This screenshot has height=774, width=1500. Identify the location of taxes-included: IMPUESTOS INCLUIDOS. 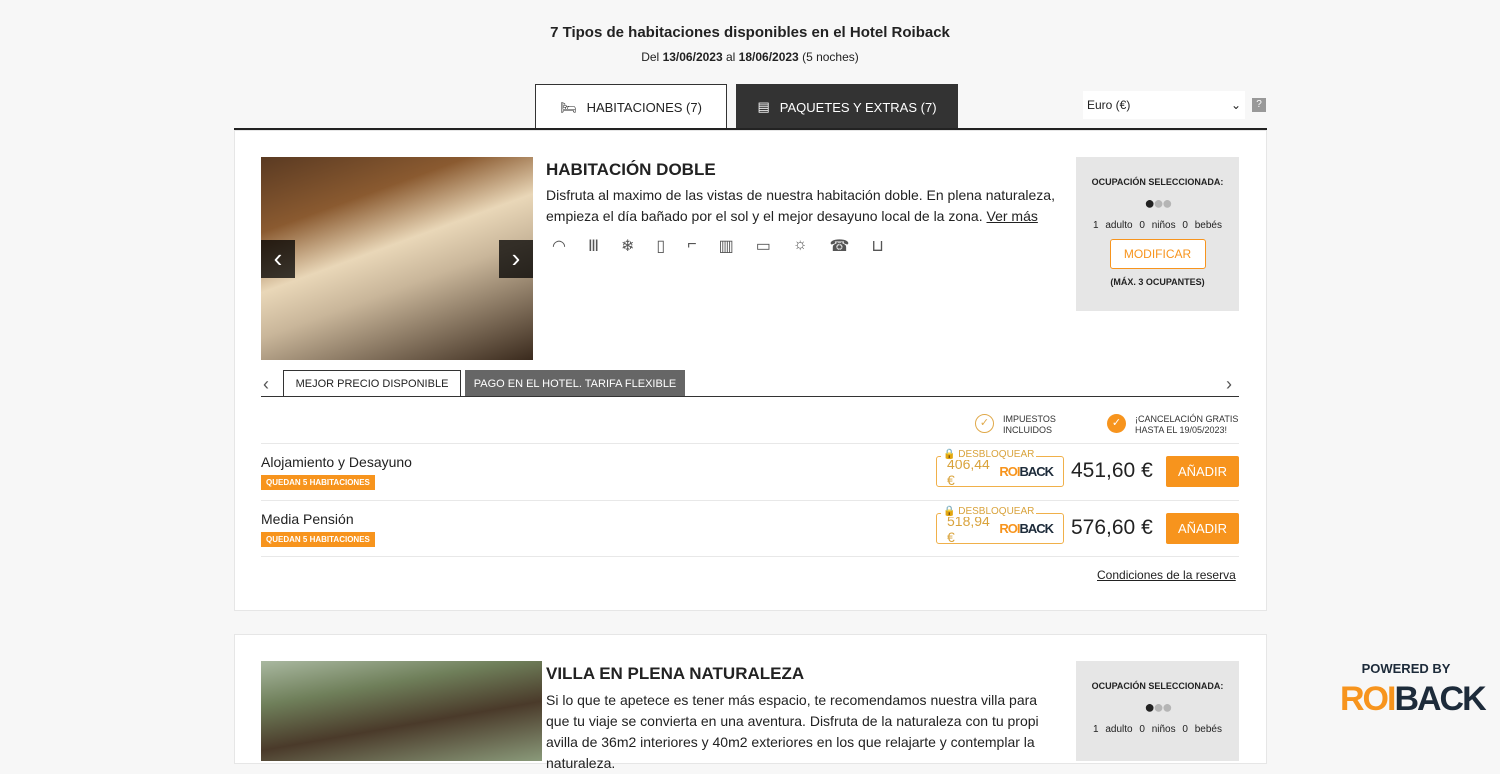
(1029, 424).